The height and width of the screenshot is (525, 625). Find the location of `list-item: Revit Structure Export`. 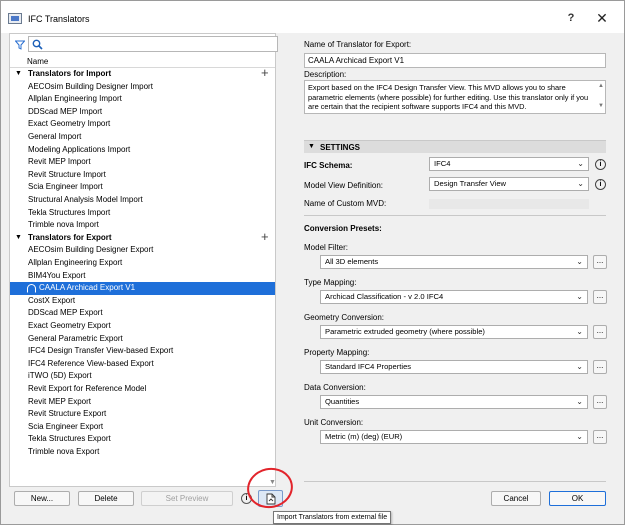

list-item: Revit Structure Export is located at coordinates (142, 414).